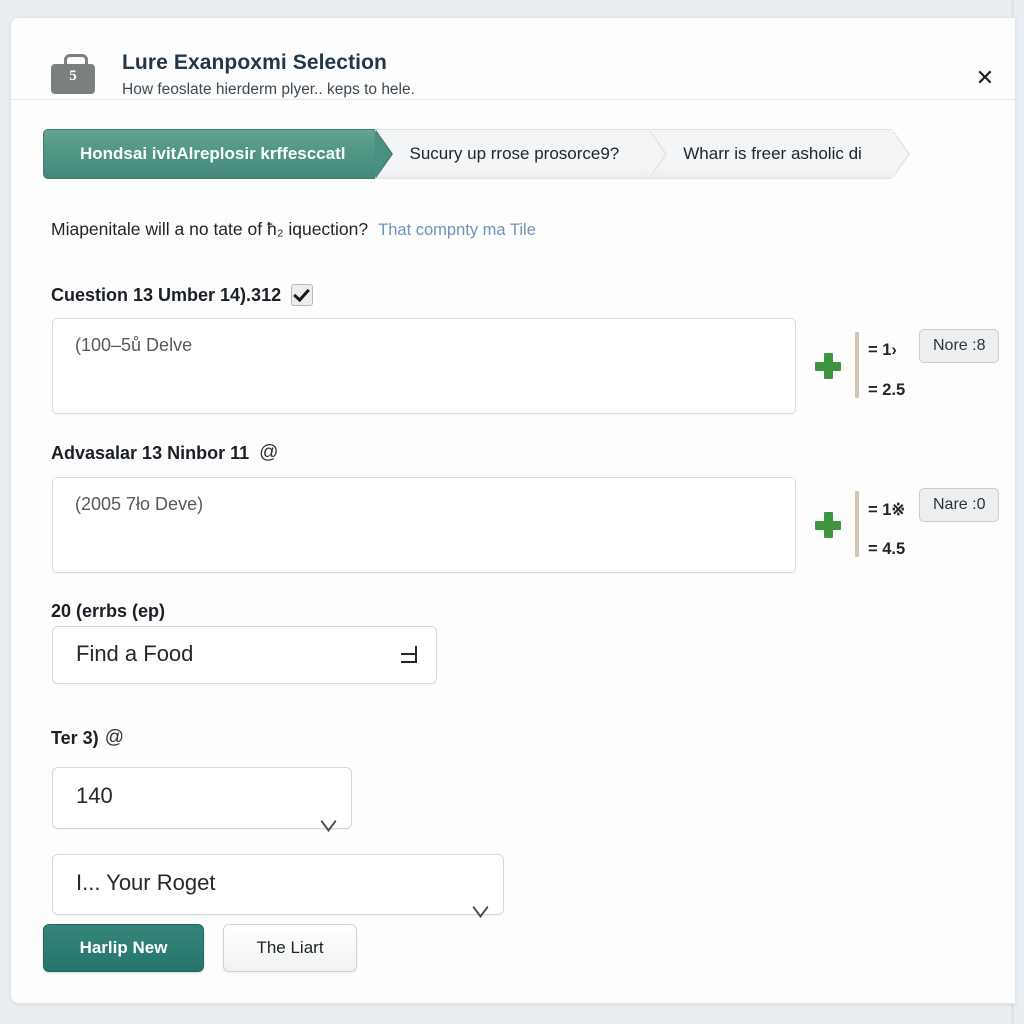 The height and width of the screenshot is (1024, 1024). What do you see at coordinates (887, 390) in the screenshot?
I see `field-1-eq-second: = 2.5` at bounding box center [887, 390].